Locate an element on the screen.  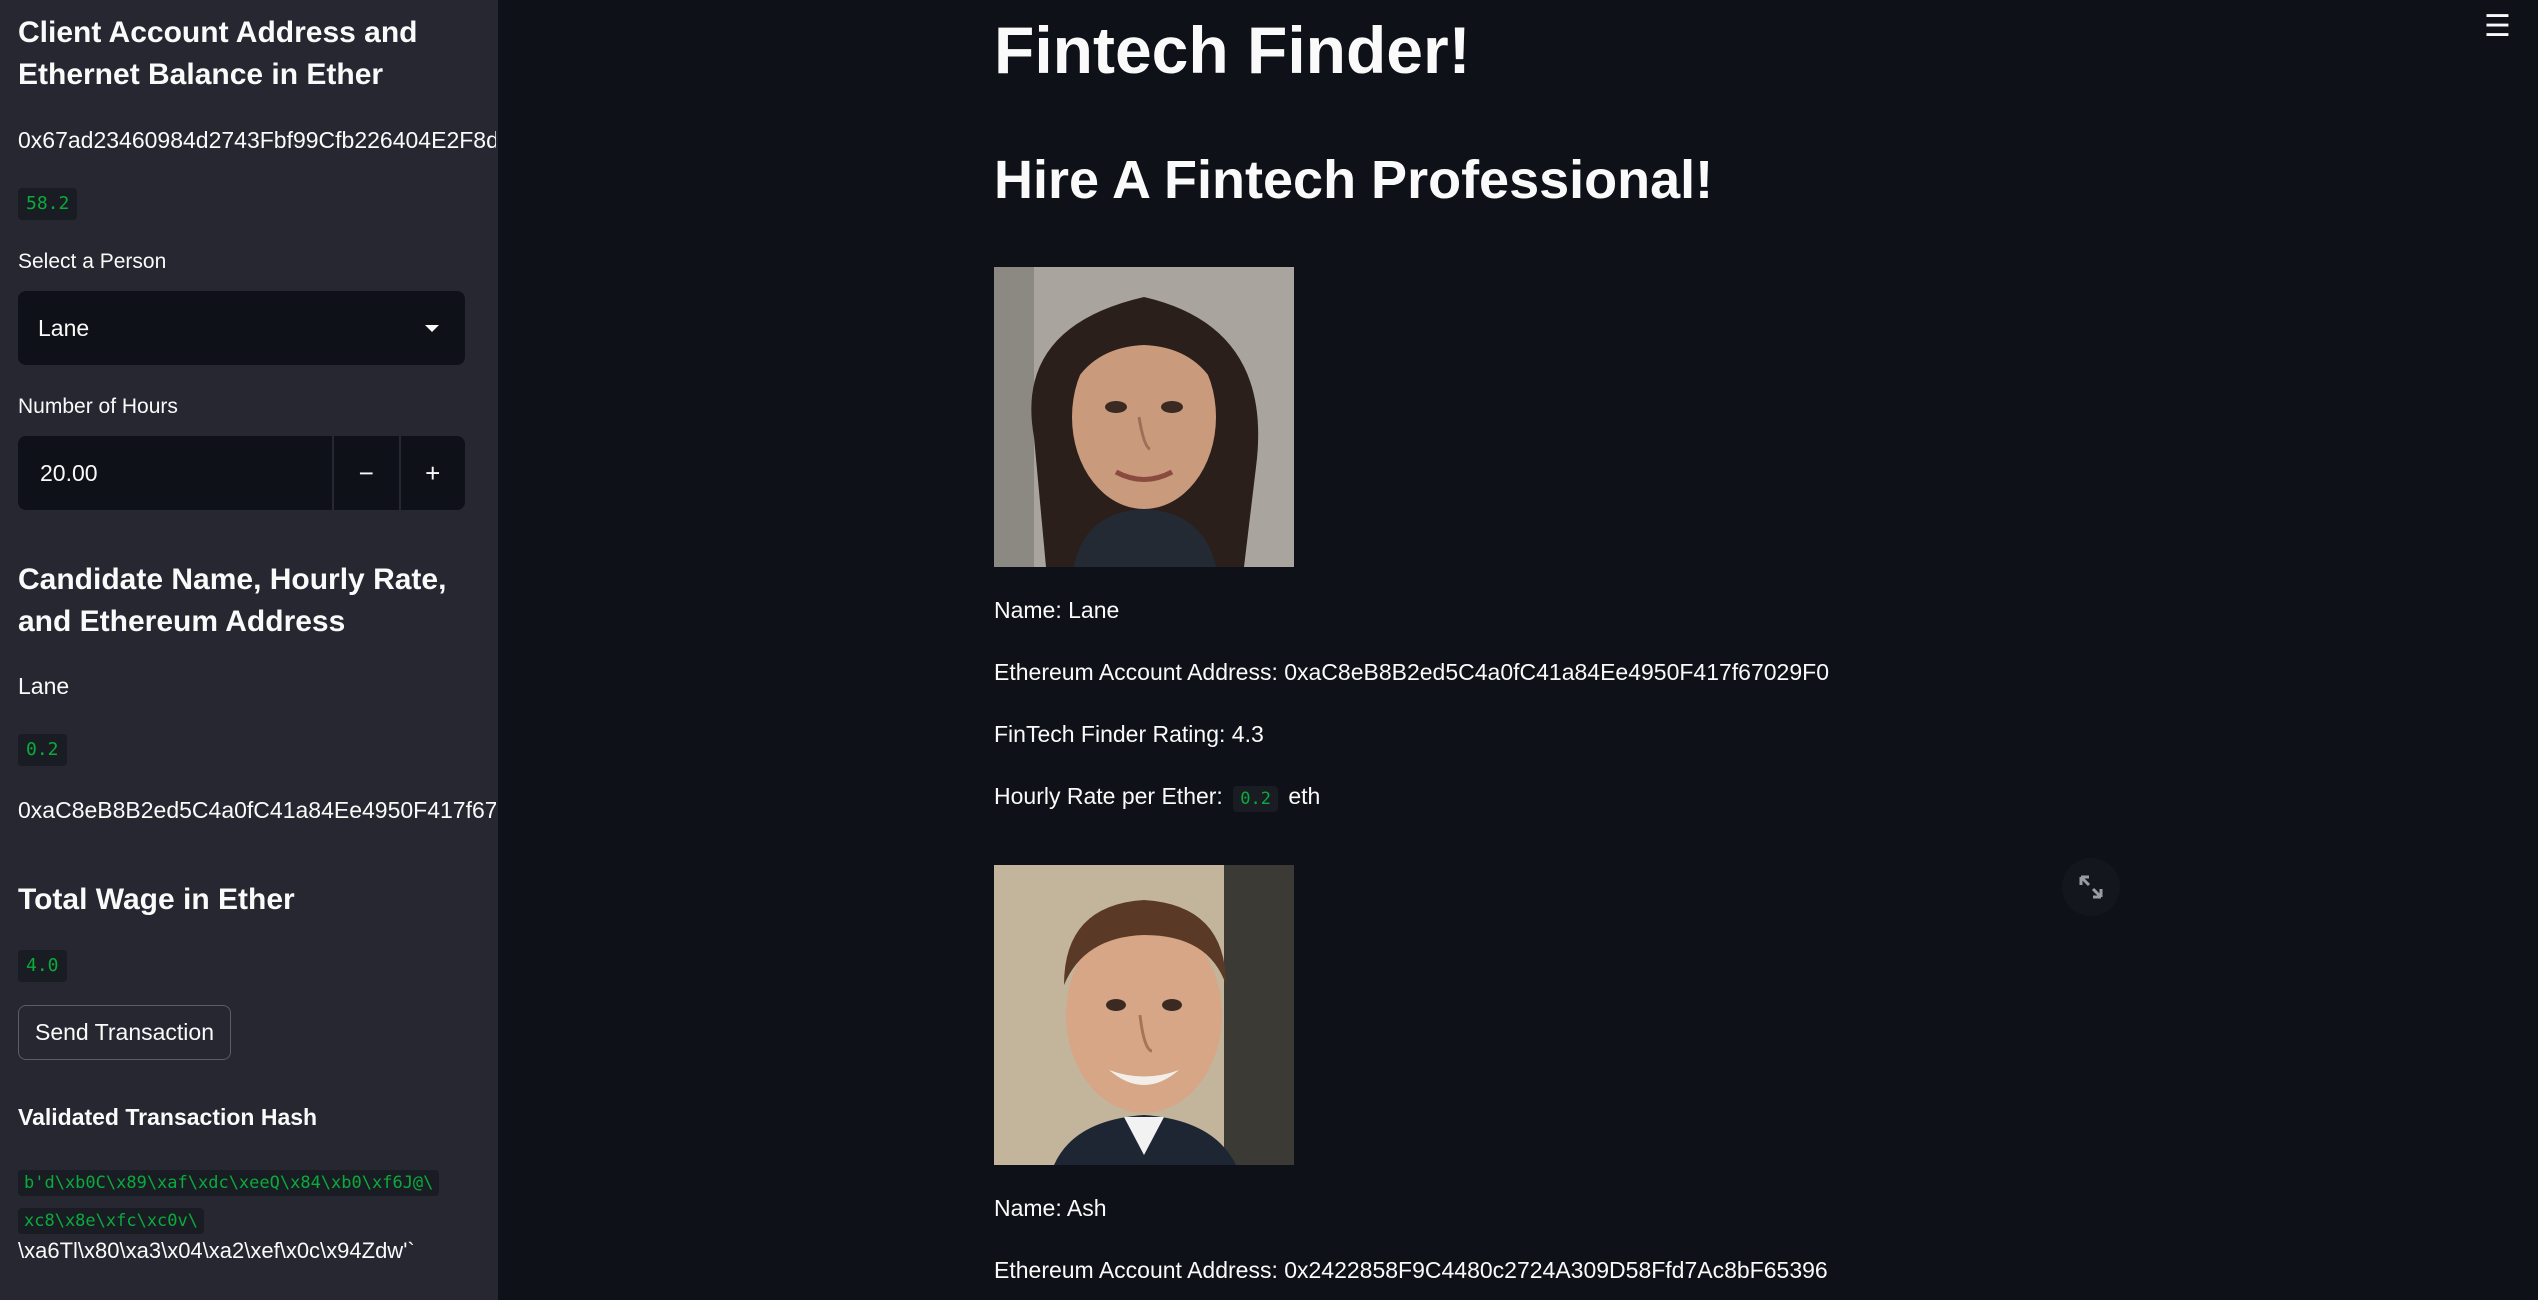
person-select: Lane is located at coordinates (241, 328).